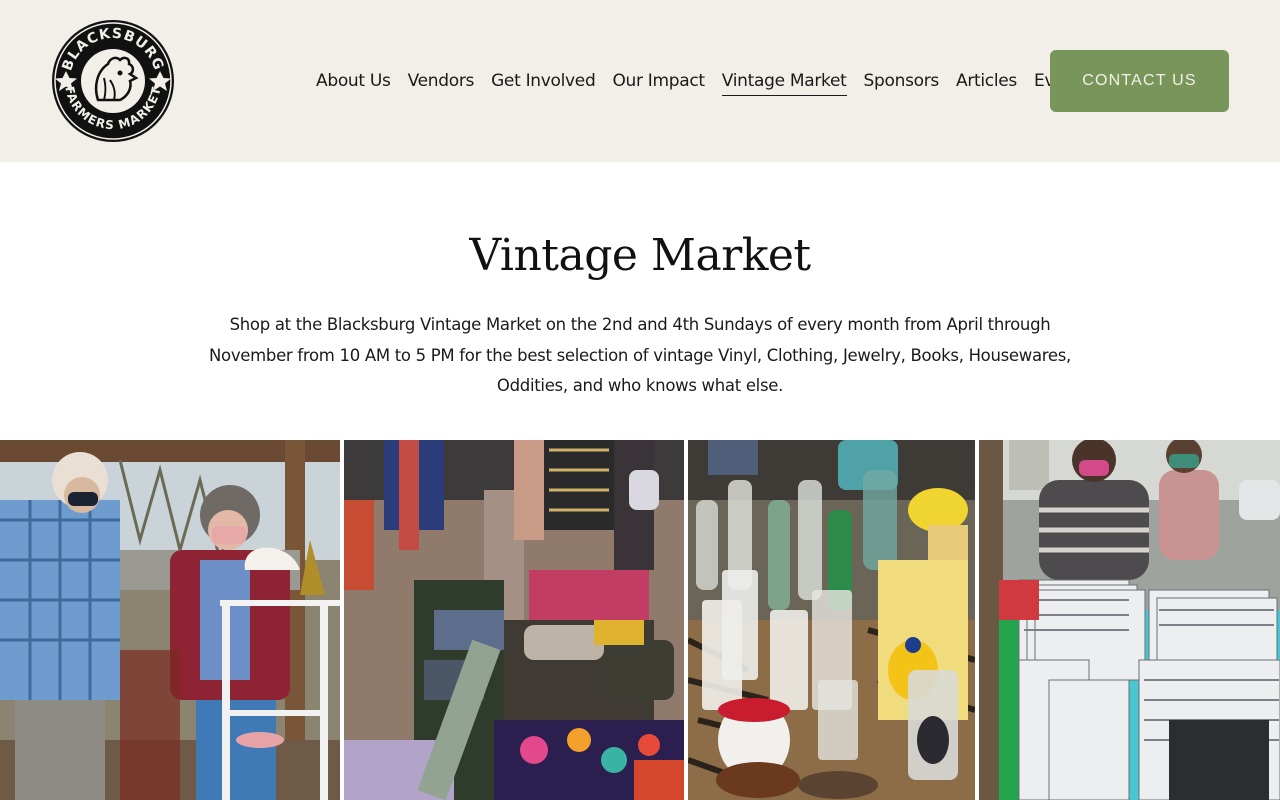 This screenshot has height=800, width=1280. Describe the element at coordinates (902, 82) in the screenshot. I see `nav-item-sponsors: Sponsors` at that location.